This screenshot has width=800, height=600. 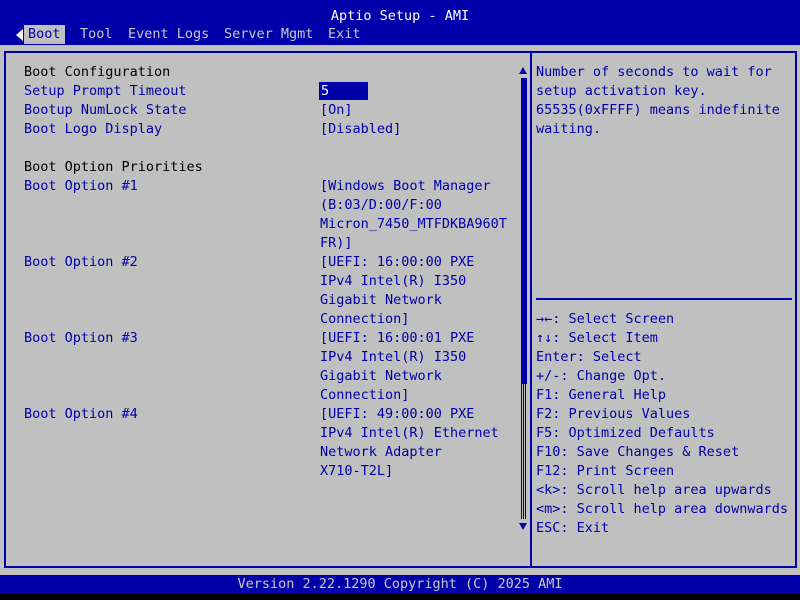 I want to click on help-key-esc: ESC: Exit, so click(x=573, y=528).